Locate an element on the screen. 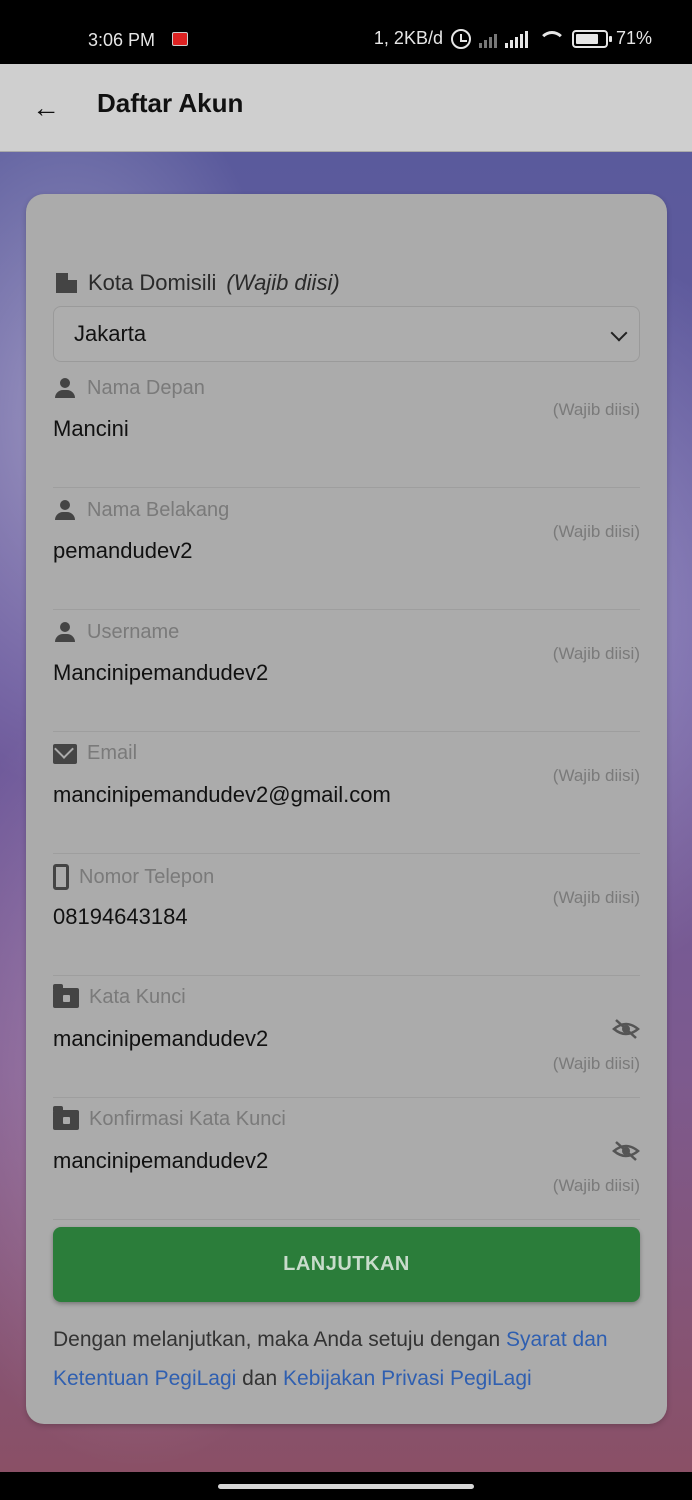 The height and width of the screenshot is (1500, 692). terms-middle: dan is located at coordinates (260, 1378).